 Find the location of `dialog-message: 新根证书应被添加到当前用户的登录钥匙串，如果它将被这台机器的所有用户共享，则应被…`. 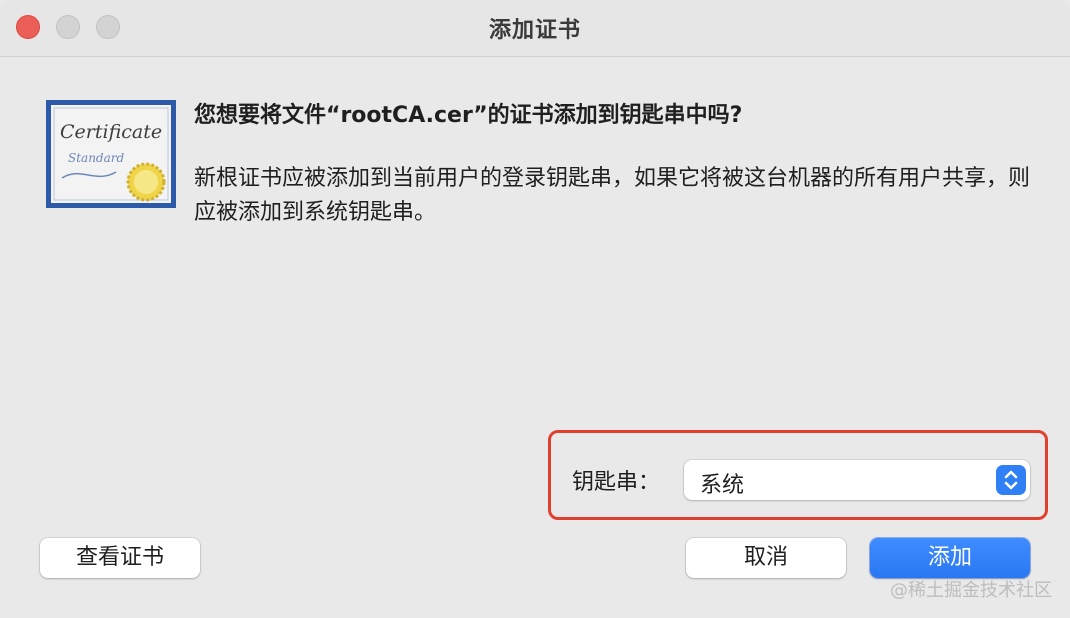

dialog-message: 新根证书应被添加到当前用户的登录钥匙串，如果它将被这台机器的所有用户共享，则应被… is located at coordinates (612, 195).